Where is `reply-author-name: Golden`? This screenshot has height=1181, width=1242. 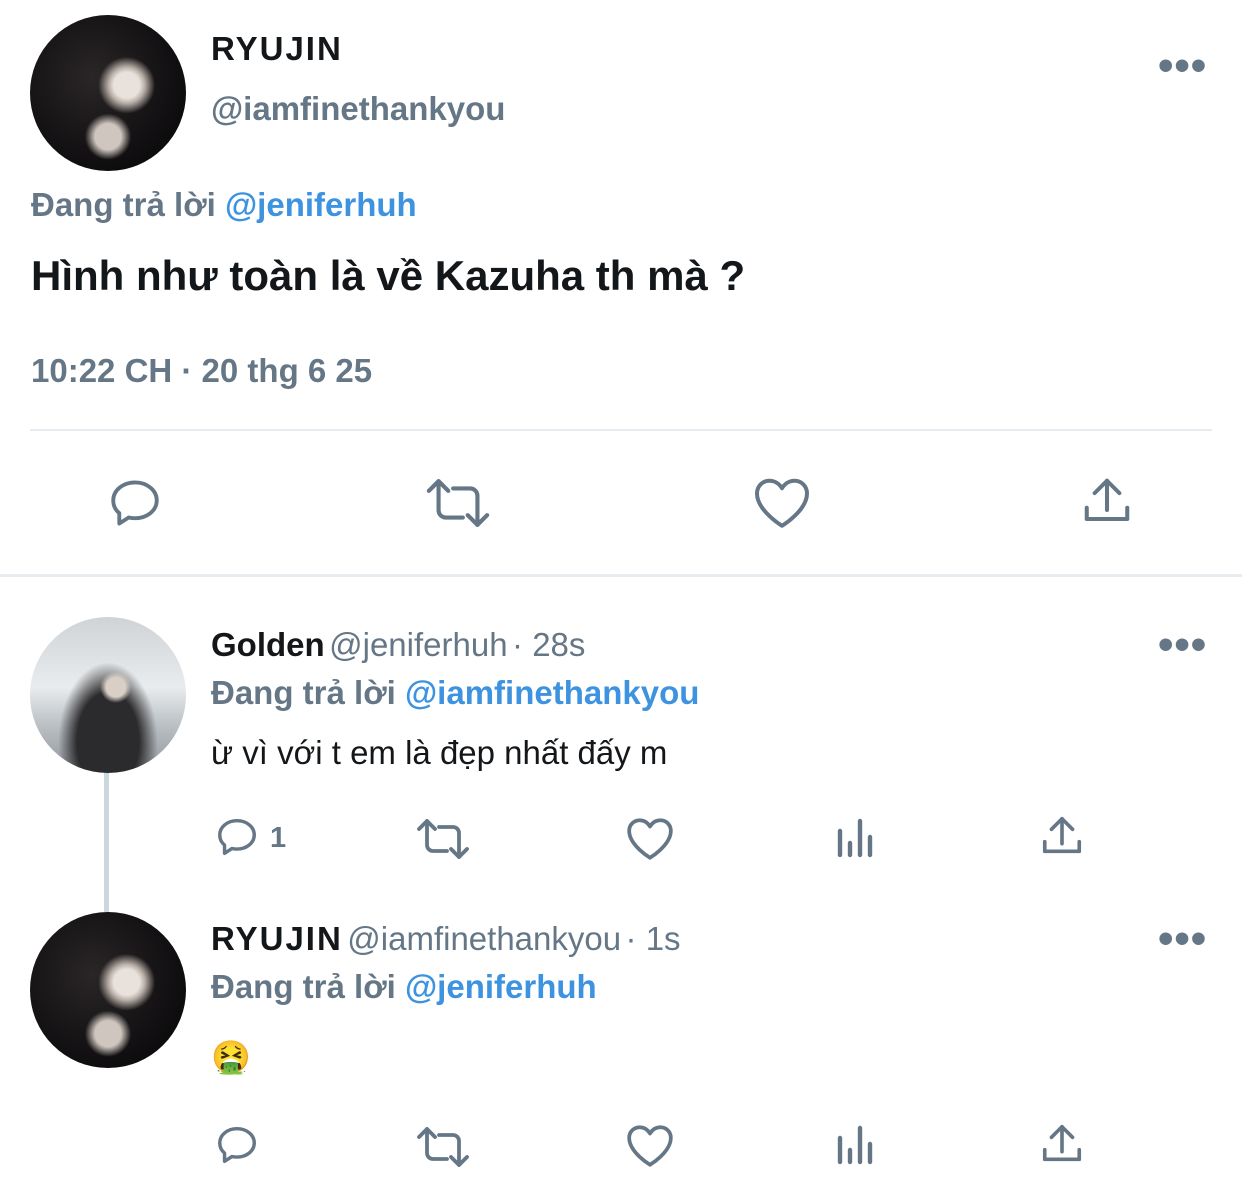
reply-author-name: Golden is located at coordinates (268, 644).